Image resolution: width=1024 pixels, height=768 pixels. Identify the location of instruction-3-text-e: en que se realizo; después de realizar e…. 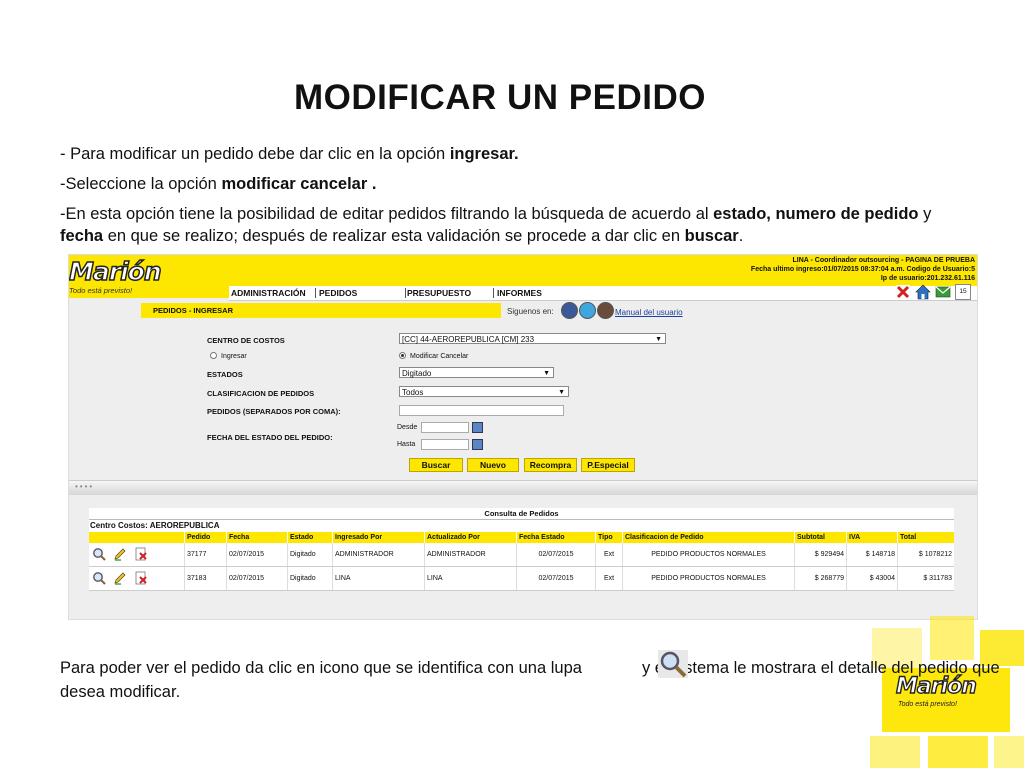
(394, 236).